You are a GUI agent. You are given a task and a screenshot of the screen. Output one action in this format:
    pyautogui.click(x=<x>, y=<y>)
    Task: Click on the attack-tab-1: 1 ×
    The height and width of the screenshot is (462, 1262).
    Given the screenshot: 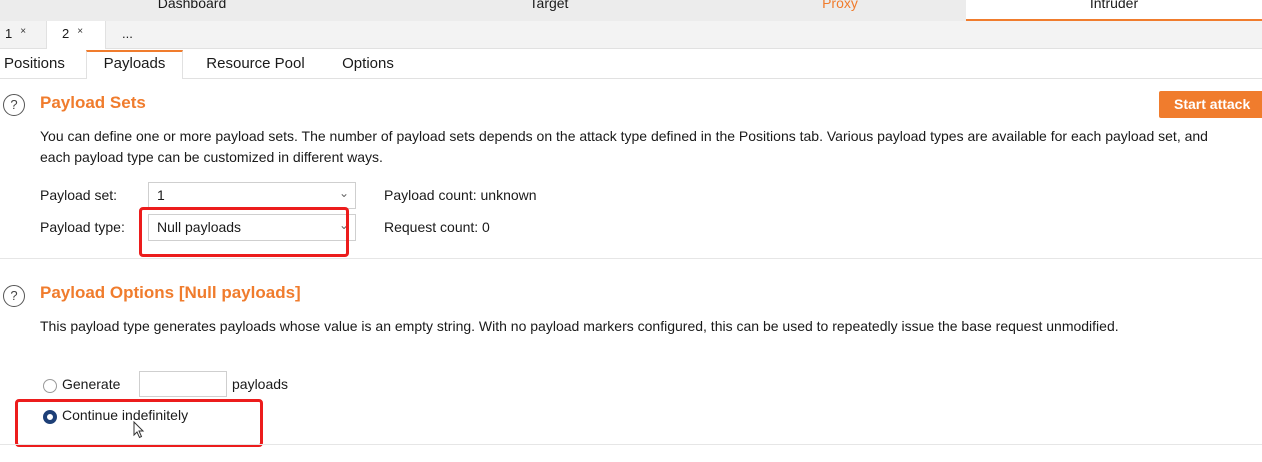 What is the action you would take?
    pyautogui.click(x=23, y=35)
    